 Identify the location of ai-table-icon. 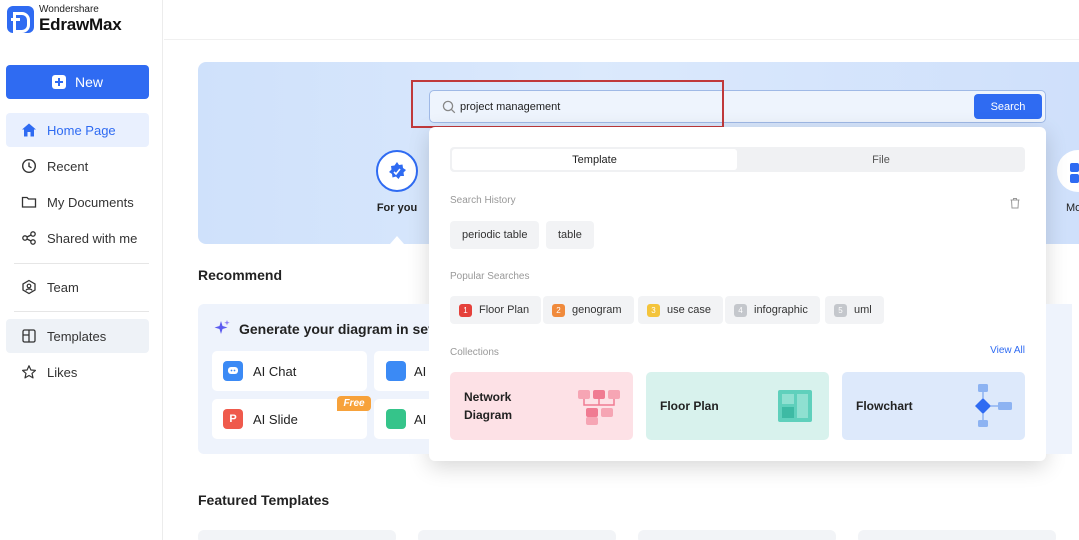
(396, 419).